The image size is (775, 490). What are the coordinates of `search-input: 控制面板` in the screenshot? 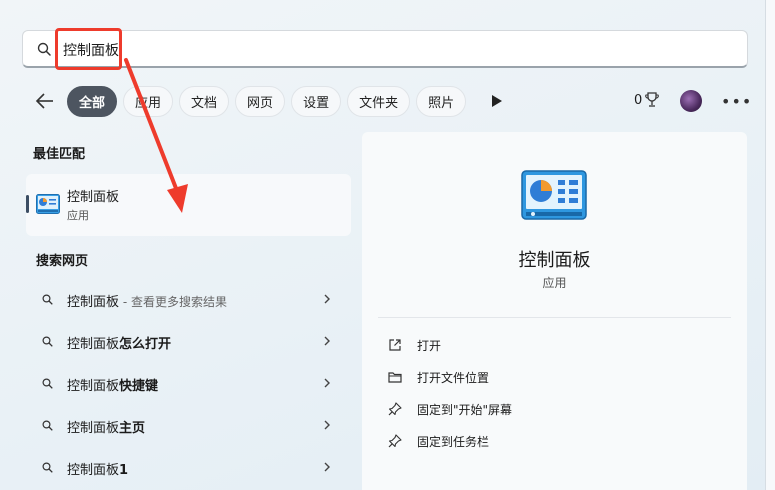 It's located at (91, 50).